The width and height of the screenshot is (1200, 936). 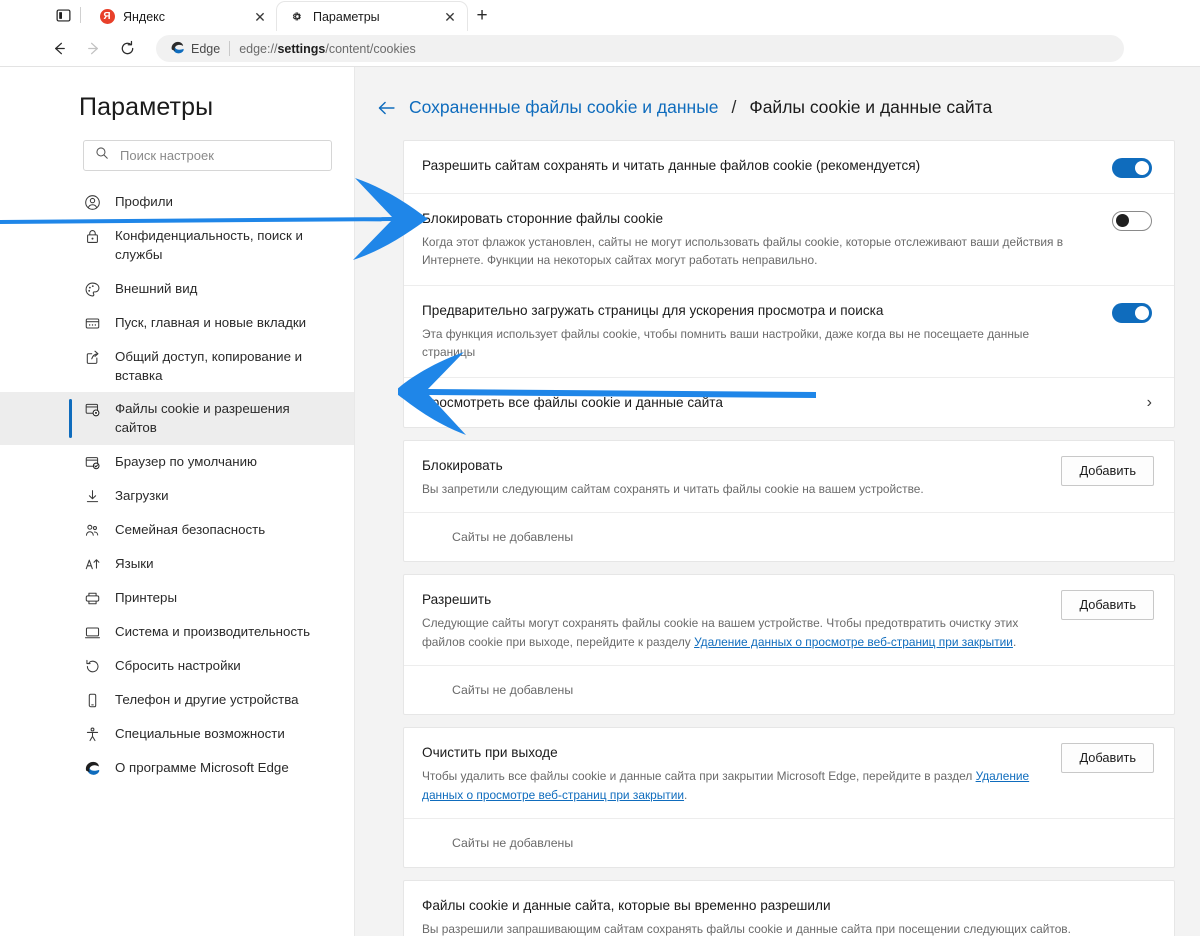 I want to click on url-suffix: /content/cookies, so click(x=370, y=48).